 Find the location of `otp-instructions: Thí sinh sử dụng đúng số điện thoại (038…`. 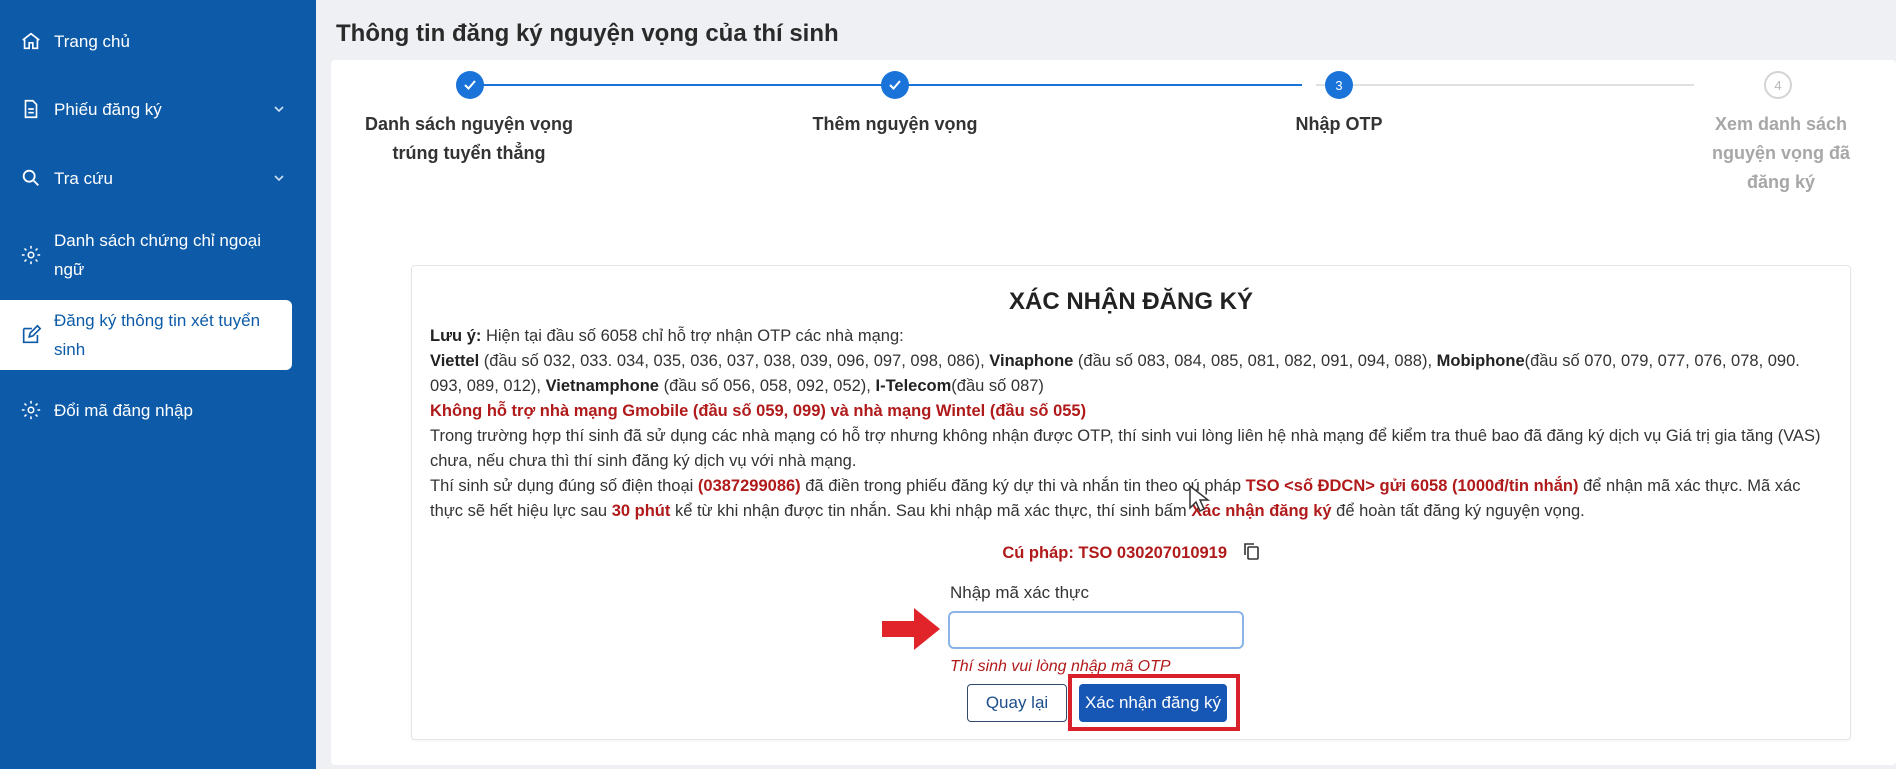

otp-instructions: Thí sinh sử dụng đúng số điện thoại (038… is located at coordinates (1132, 499).